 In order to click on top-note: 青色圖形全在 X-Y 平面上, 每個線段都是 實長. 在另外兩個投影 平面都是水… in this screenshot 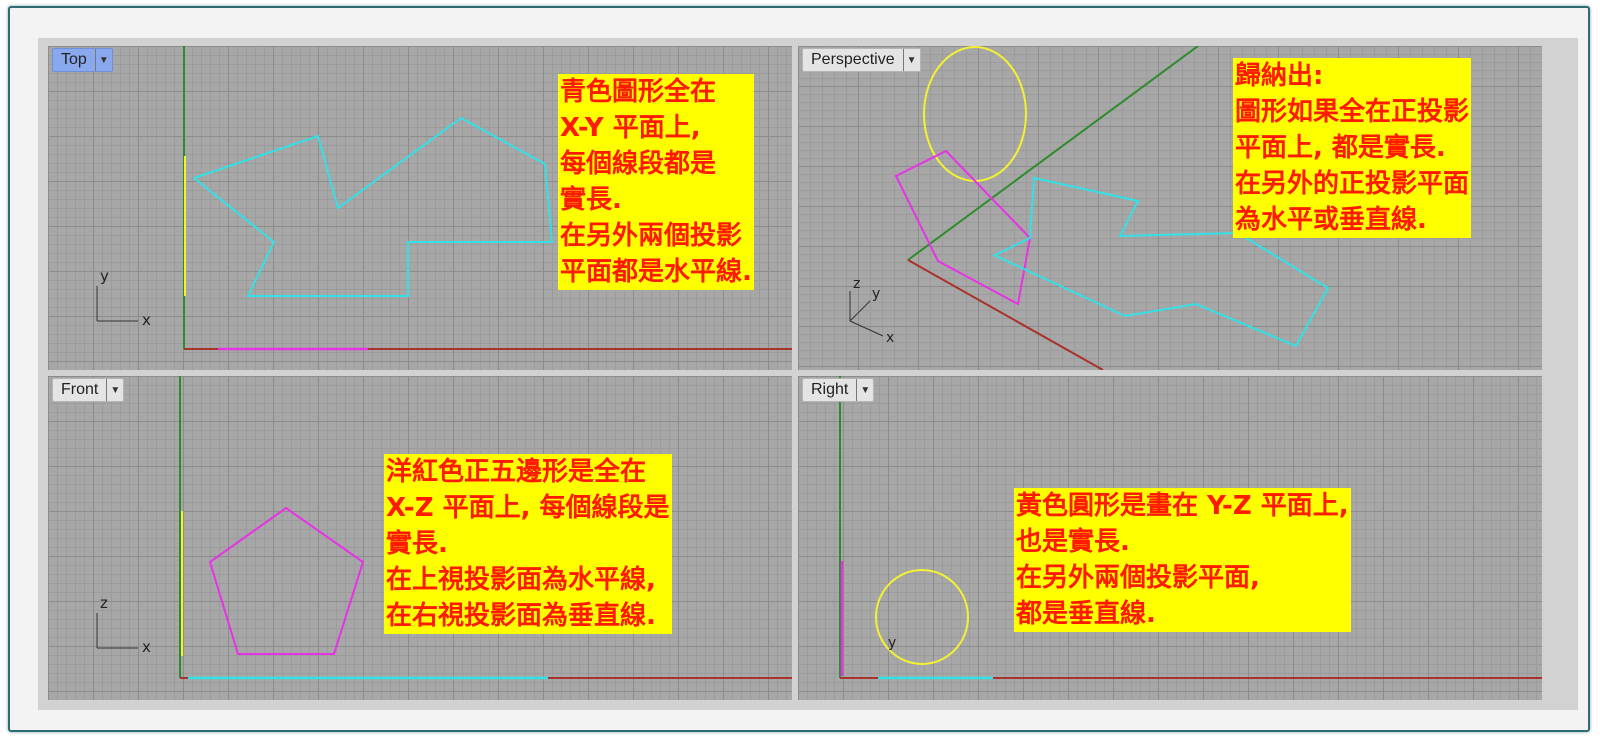, I will do `click(656, 182)`.